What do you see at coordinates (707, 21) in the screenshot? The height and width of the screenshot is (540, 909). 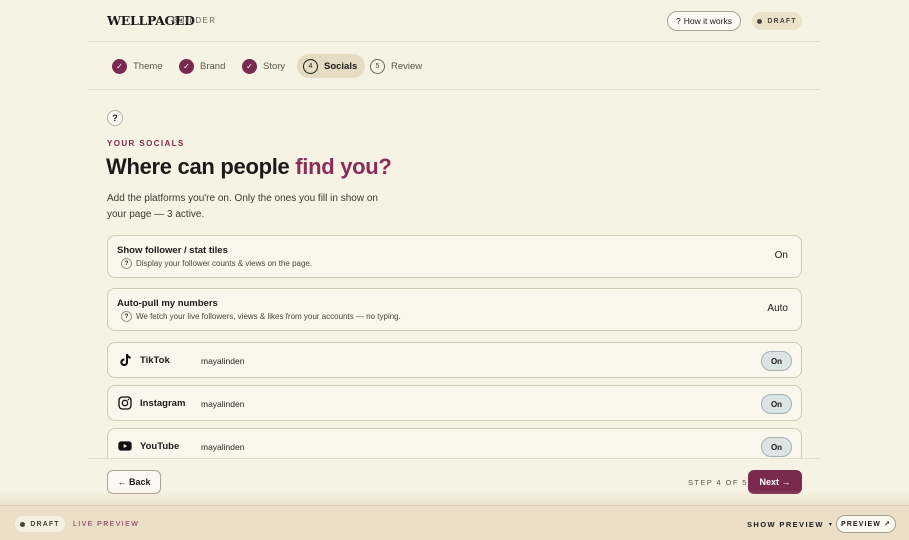 I see `how-it-works-label: How it works` at bounding box center [707, 21].